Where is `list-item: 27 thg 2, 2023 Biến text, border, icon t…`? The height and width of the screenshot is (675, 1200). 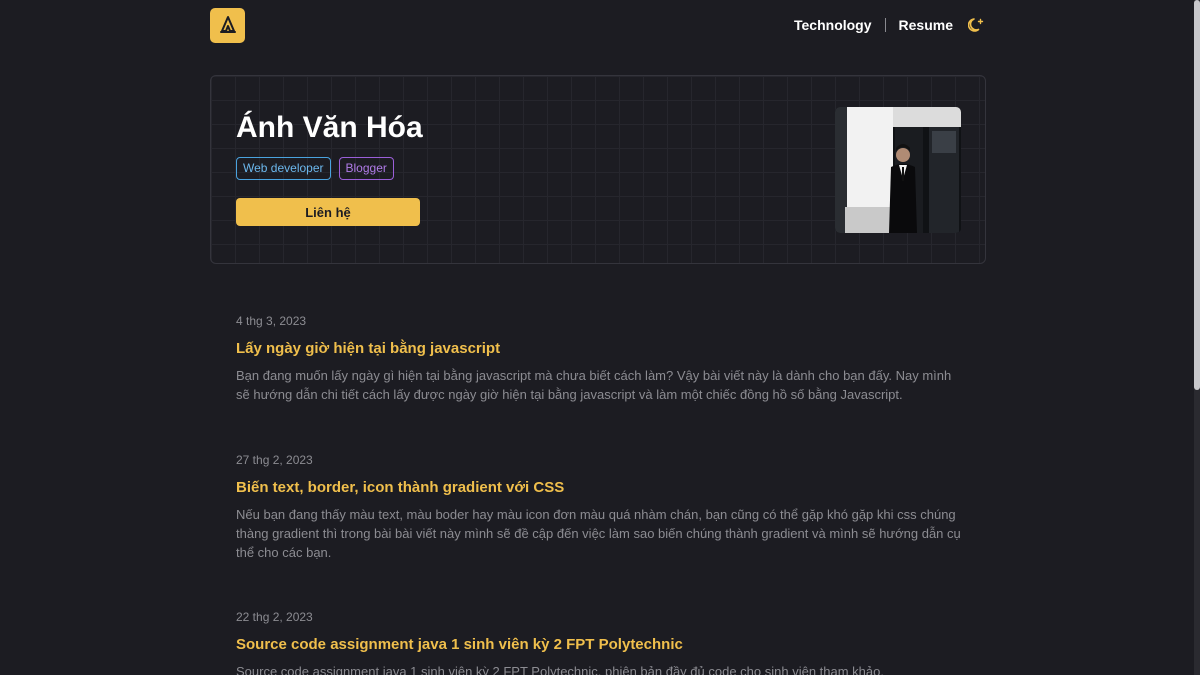 list-item: 27 thg 2, 2023 Biến text, border, icon t… is located at coordinates (601, 531).